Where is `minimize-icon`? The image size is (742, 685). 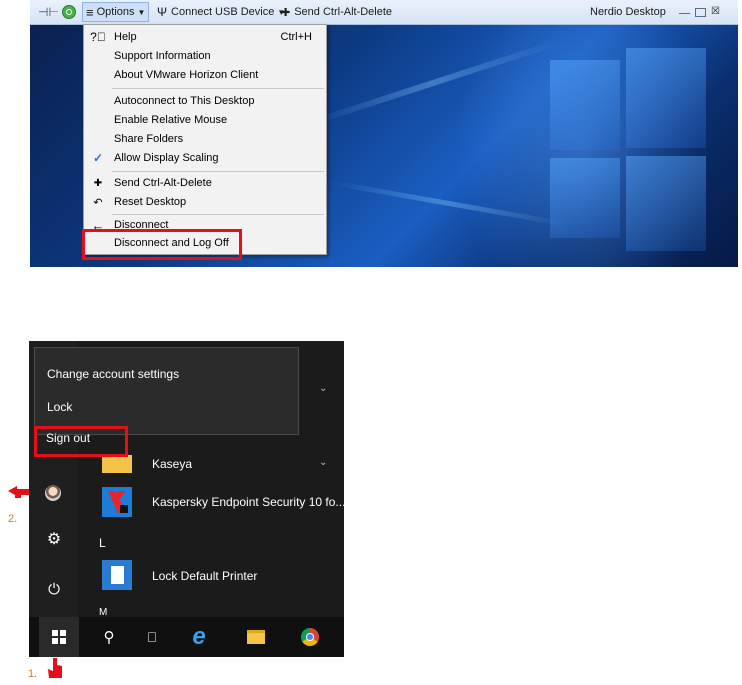
minimize-icon is located at coordinates (684, 12).